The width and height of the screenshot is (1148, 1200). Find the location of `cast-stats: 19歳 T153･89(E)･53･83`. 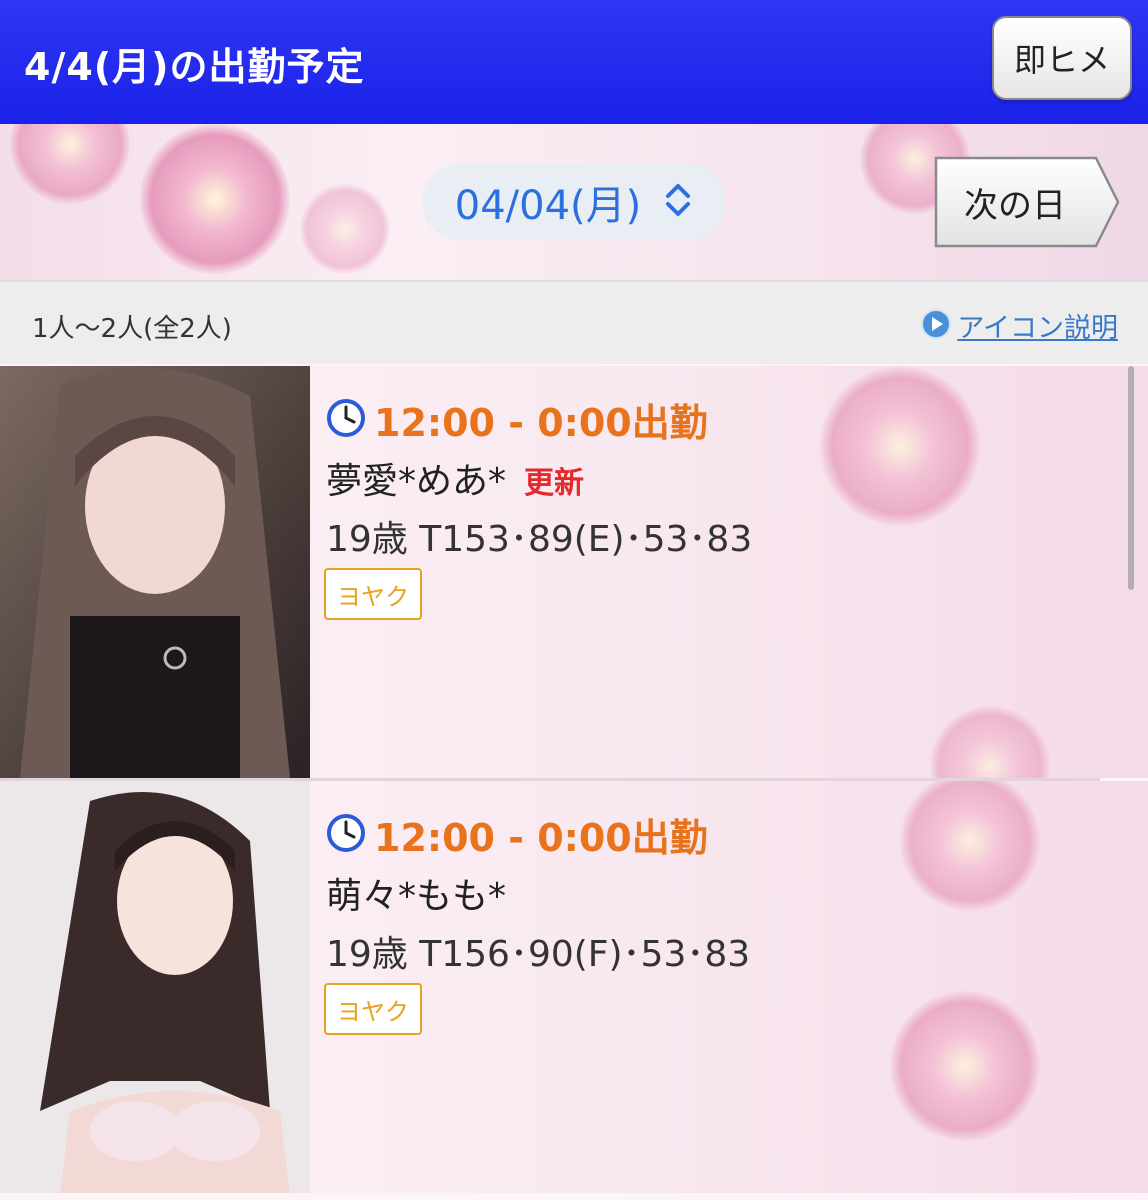

cast-stats: 19歳 T153･89(E)･53･83 is located at coordinates (539, 539).